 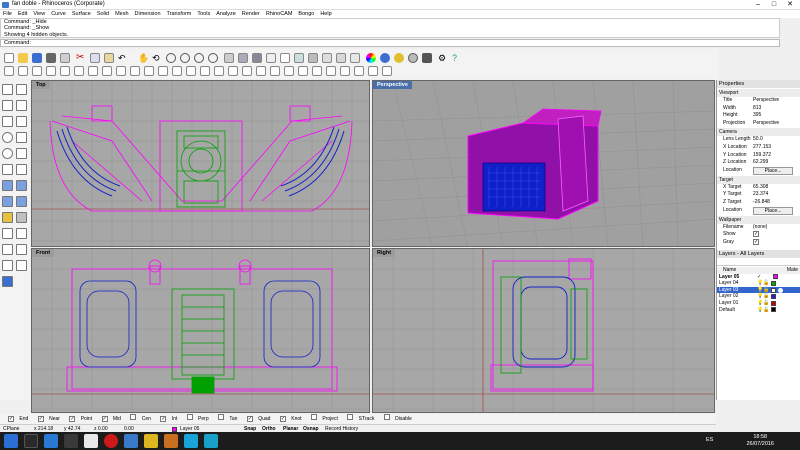 What do you see at coordinates (371, 58) in the screenshot?
I see `color-wheel-icon` at bounding box center [371, 58].